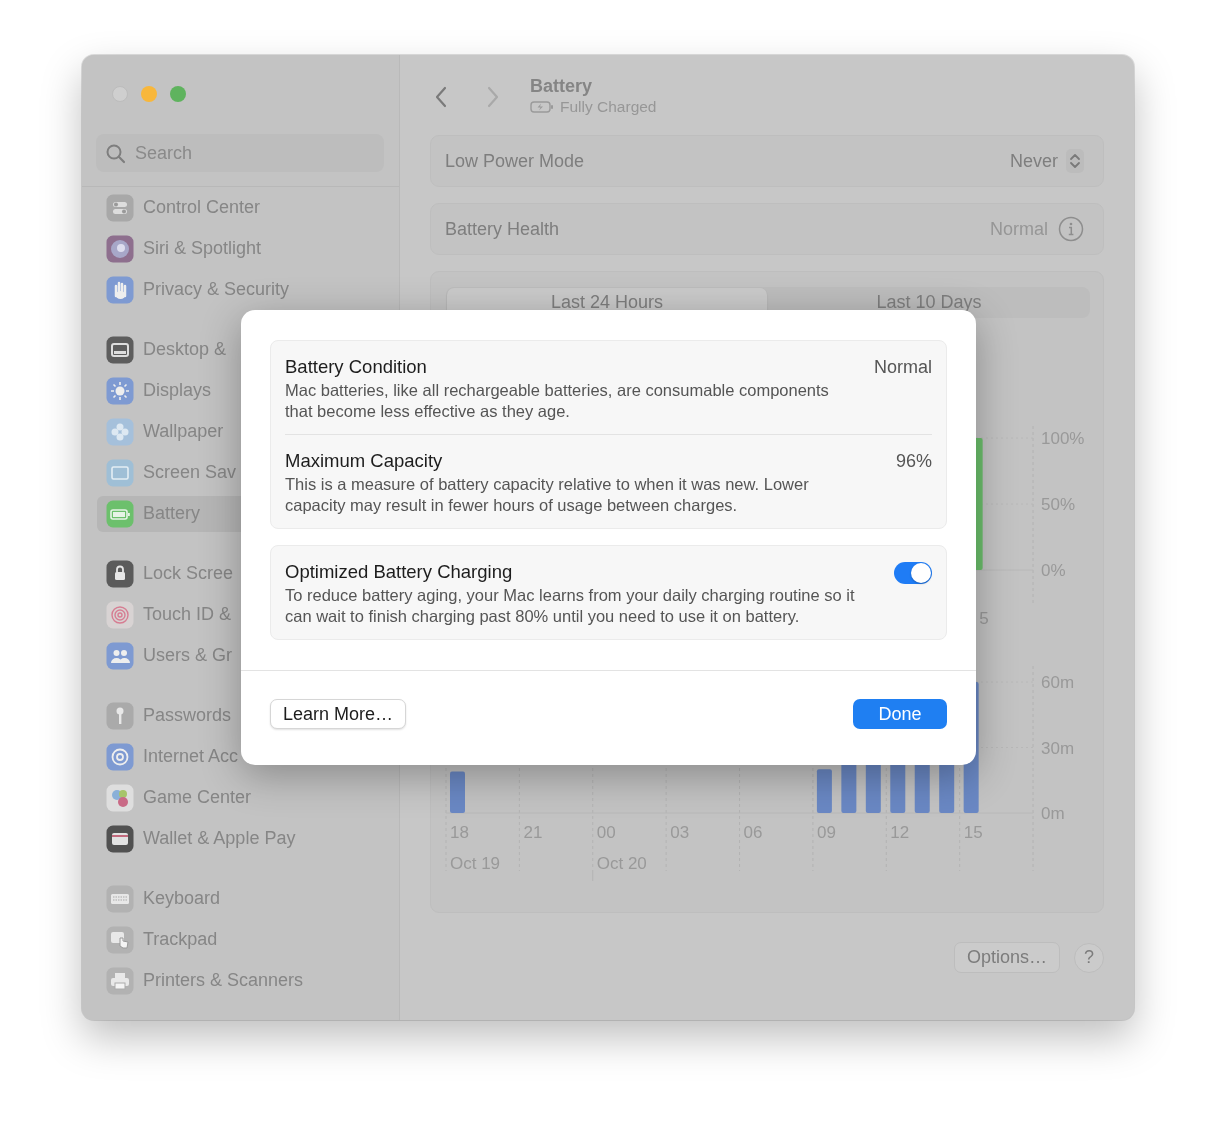  I want to click on row-title: Maximum Capacity, so click(364, 461).